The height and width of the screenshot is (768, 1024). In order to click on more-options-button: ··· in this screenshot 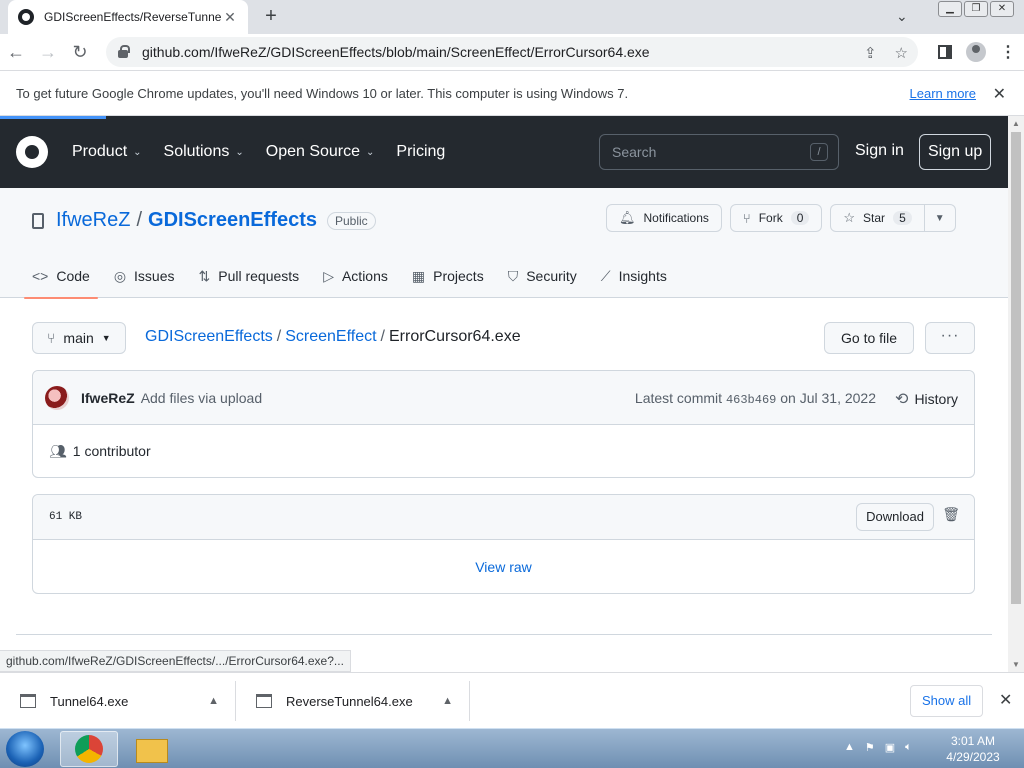, I will do `click(950, 338)`.